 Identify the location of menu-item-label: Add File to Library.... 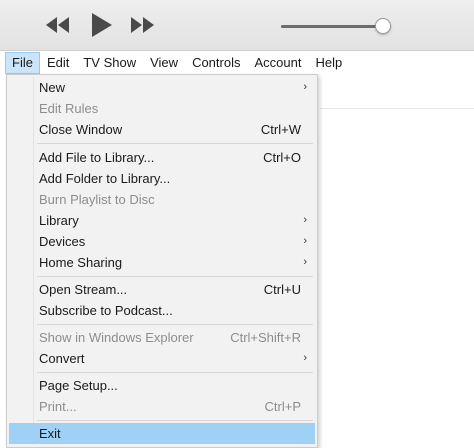
(97, 157).